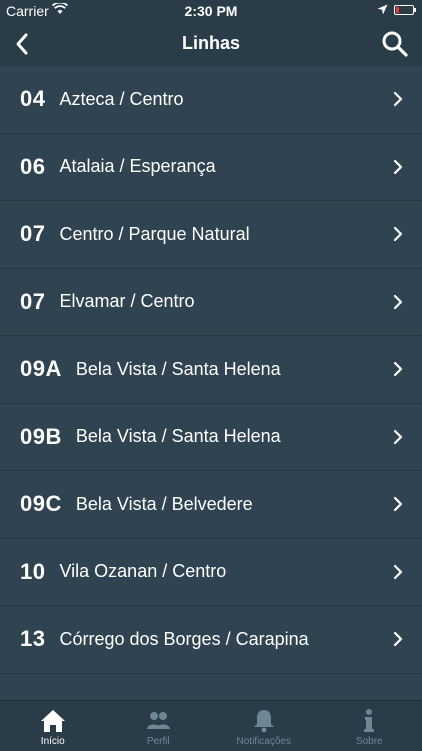 The width and height of the screenshot is (422, 751). I want to click on tab-label: Início, so click(53, 741).